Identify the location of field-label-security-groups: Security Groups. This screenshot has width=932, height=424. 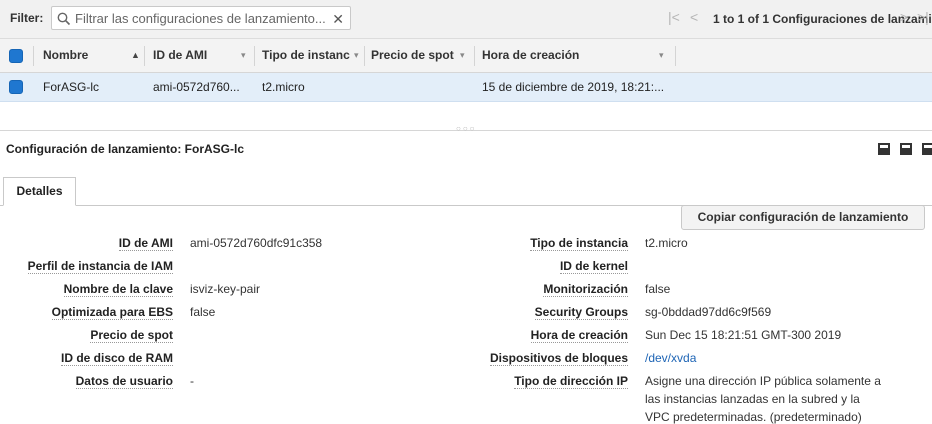
(581, 312).